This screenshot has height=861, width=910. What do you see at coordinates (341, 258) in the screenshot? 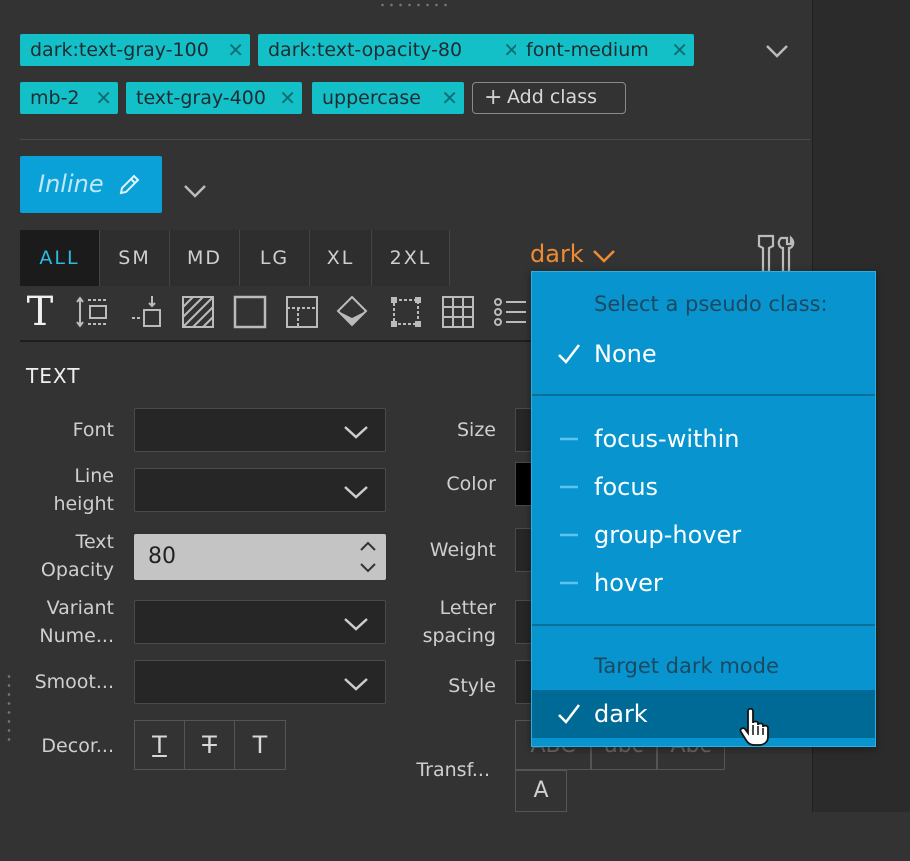
I see `tab-xl: XL` at bounding box center [341, 258].